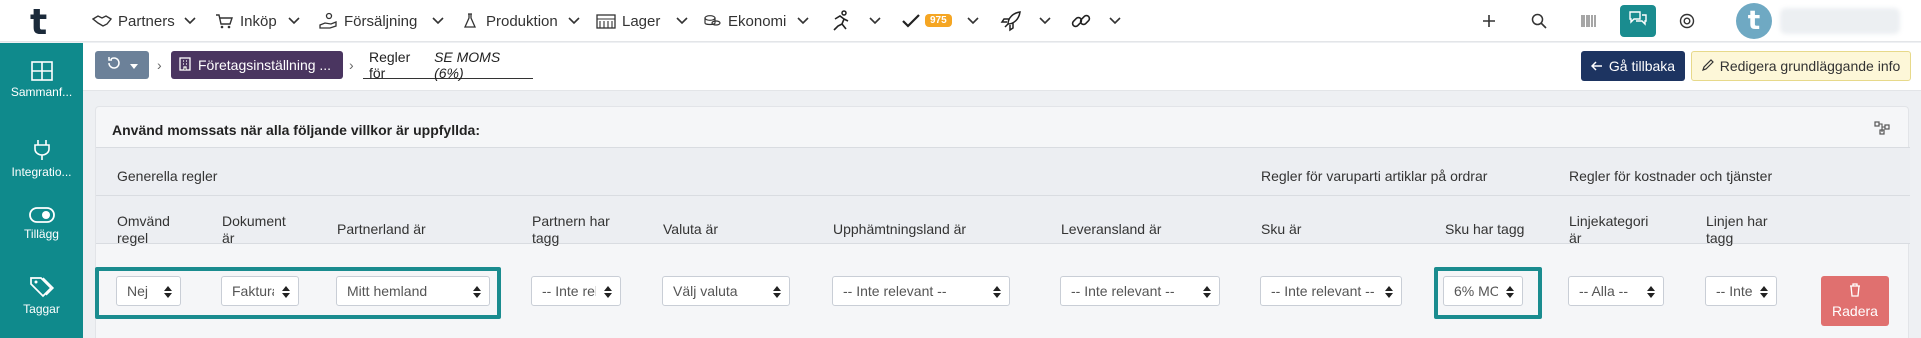 Image resolution: width=1921 pixels, height=338 pixels. What do you see at coordinates (387, 291) in the screenshot?
I see `partner-country-select-value: Mitt hemland` at bounding box center [387, 291].